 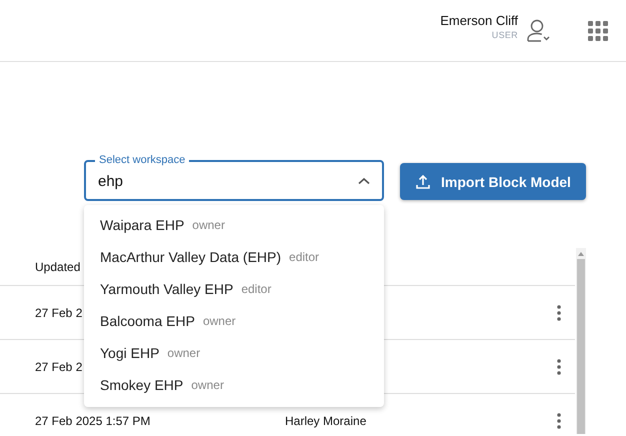 What do you see at coordinates (234, 353) in the screenshot?
I see `workspace-option: Yogi EHP owner` at bounding box center [234, 353].